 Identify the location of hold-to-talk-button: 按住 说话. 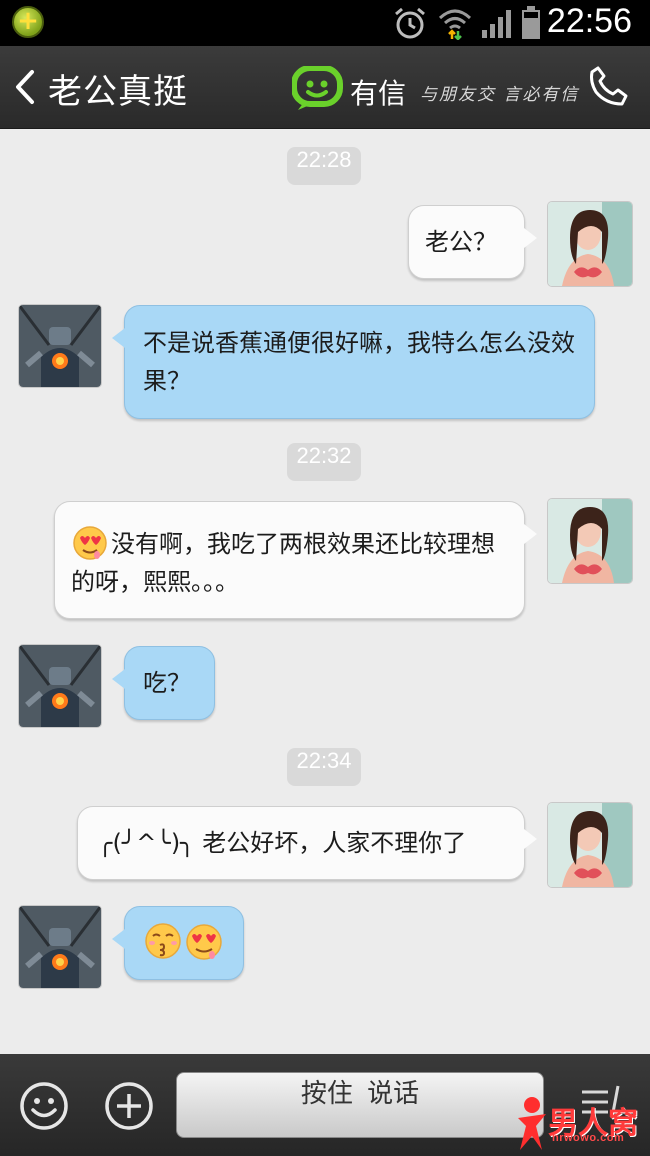
(360, 1105).